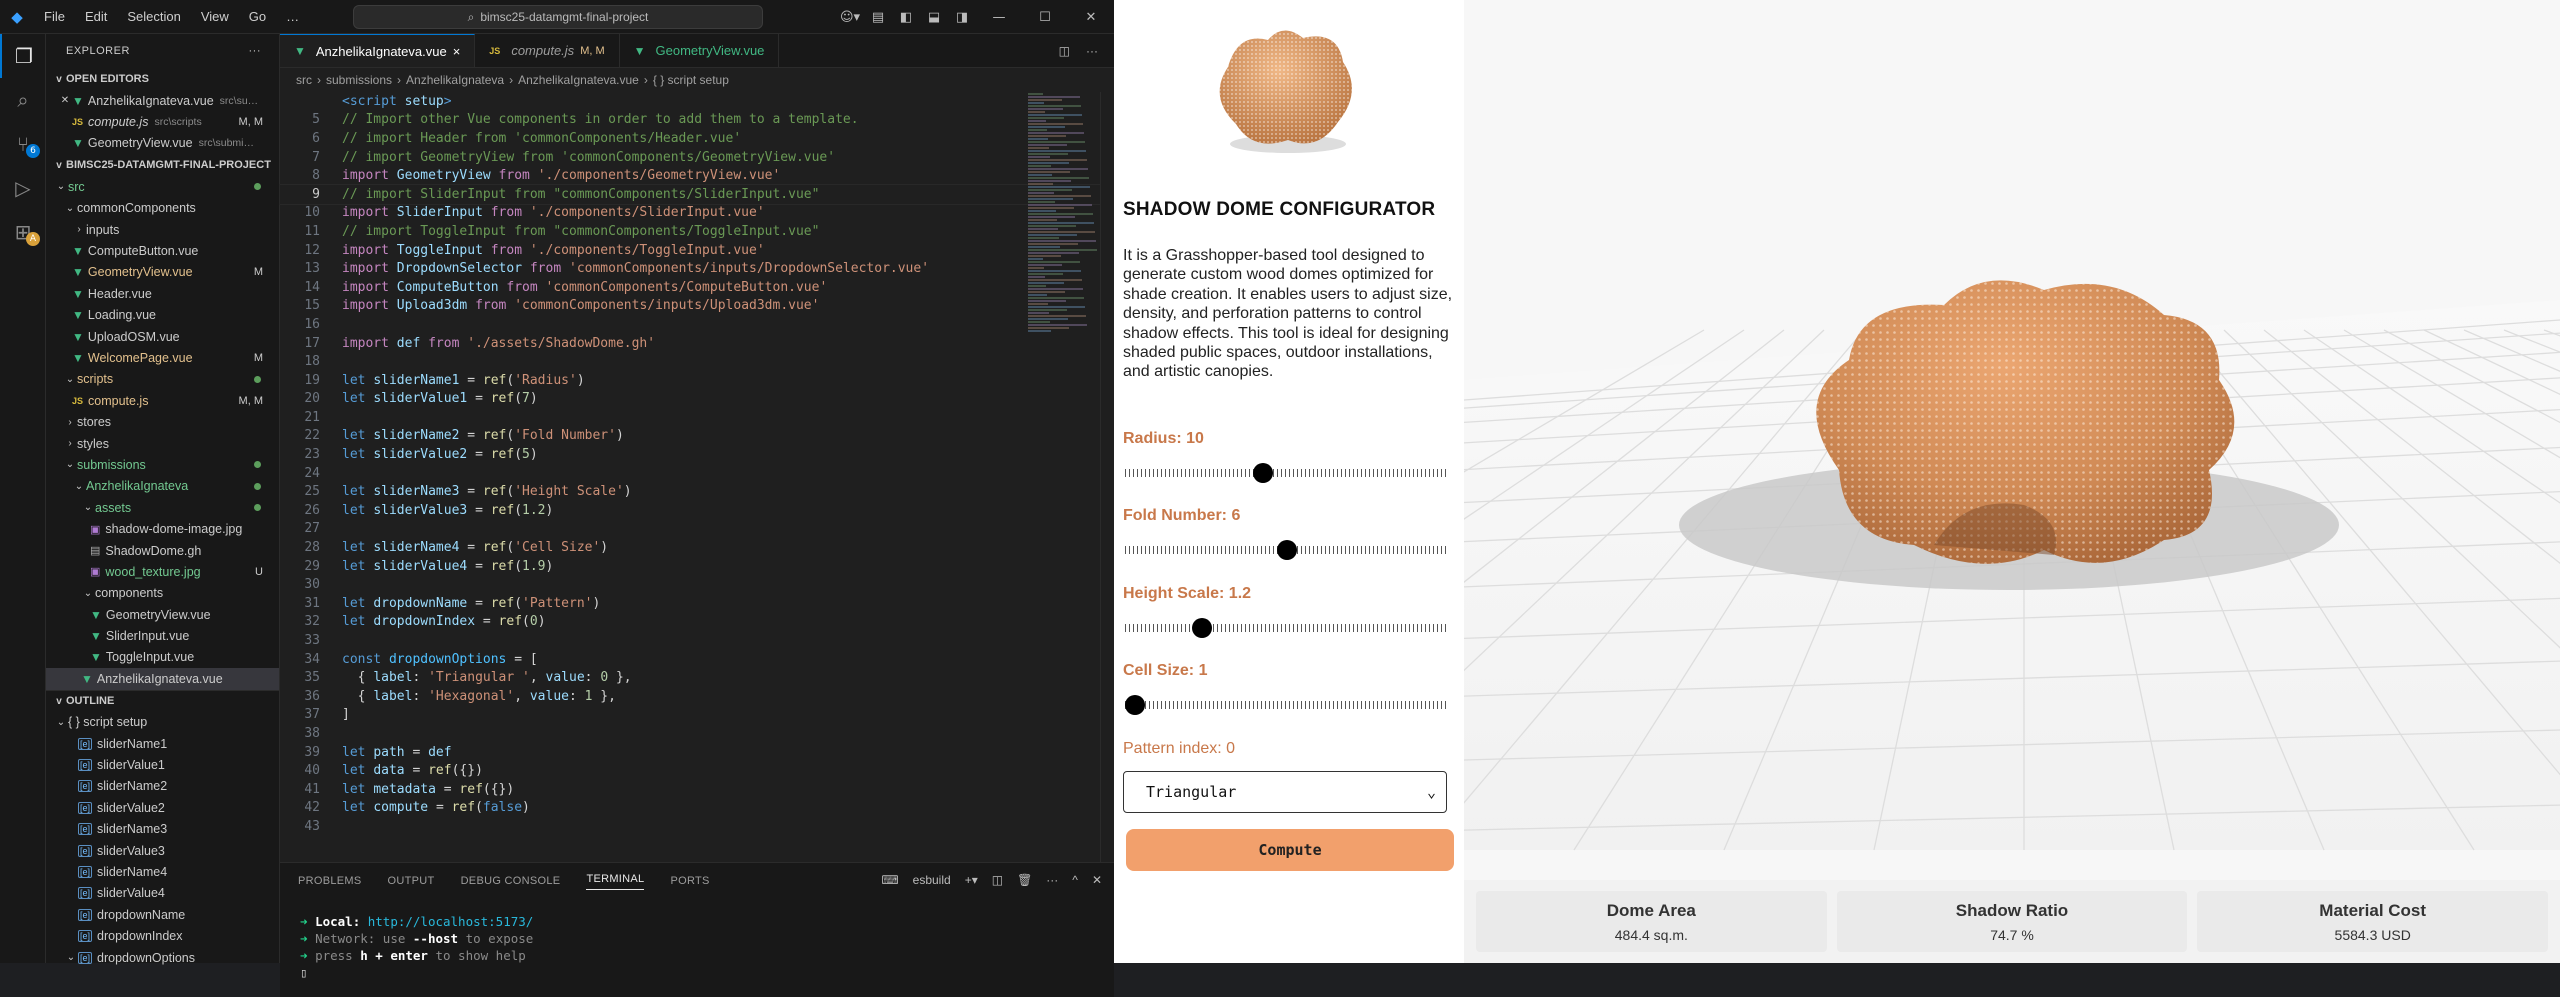 Image resolution: width=2560 pixels, height=997 pixels. Describe the element at coordinates (451, 921) in the screenshot. I see `local-url: http://localhost:5173/` at that location.